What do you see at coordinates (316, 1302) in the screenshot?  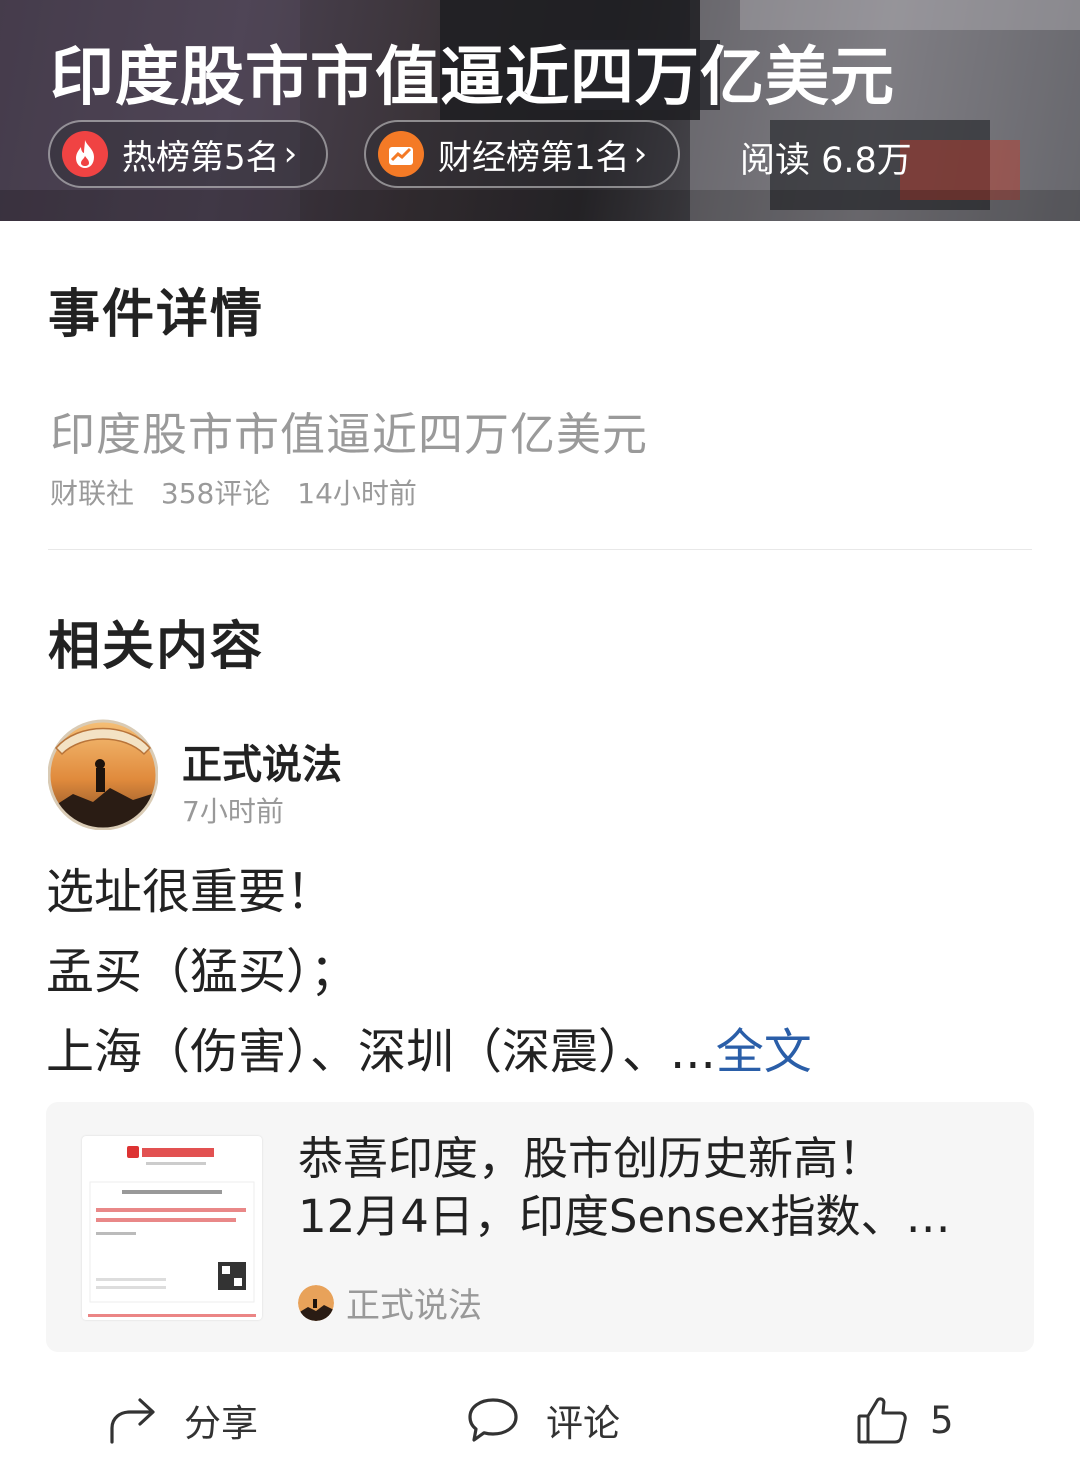 I see `quoted-author-avatar` at bounding box center [316, 1302].